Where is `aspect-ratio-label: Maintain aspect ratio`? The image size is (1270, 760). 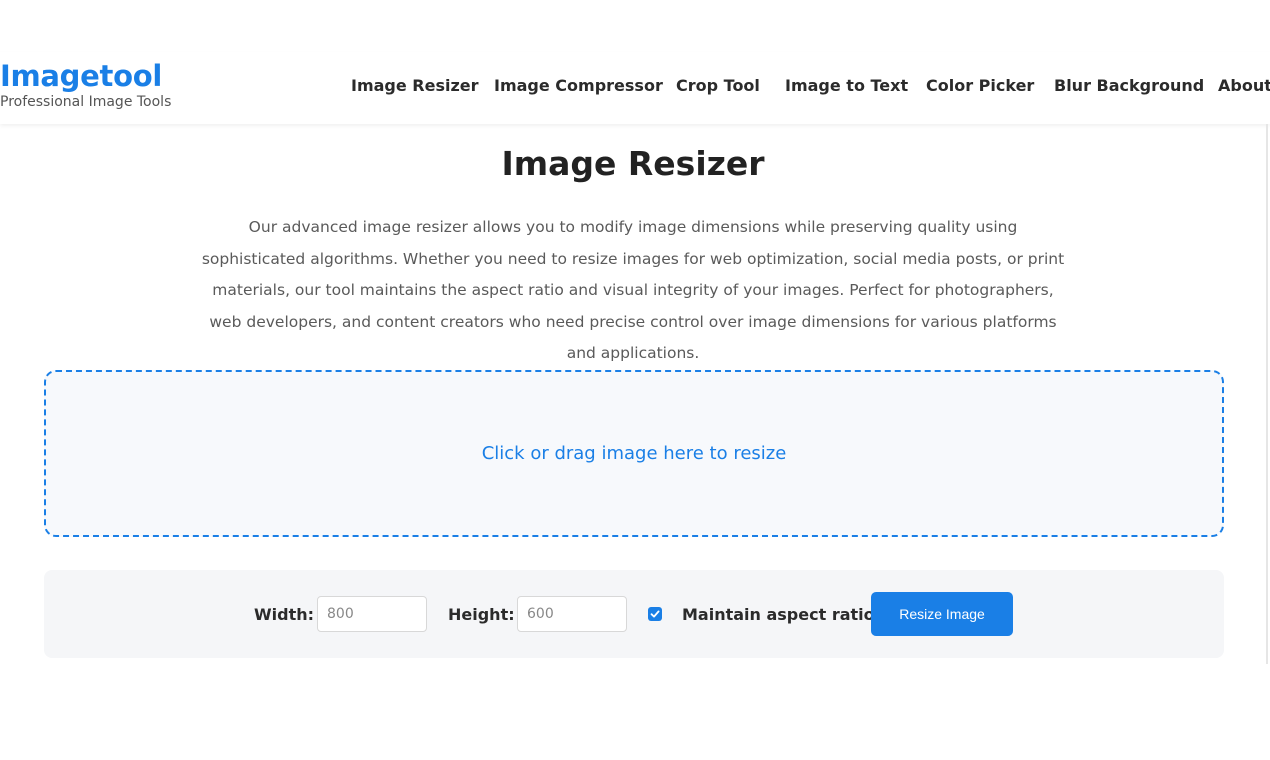
aspect-ratio-label: Maintain aspect ratio is located at coordinates (778, 615).